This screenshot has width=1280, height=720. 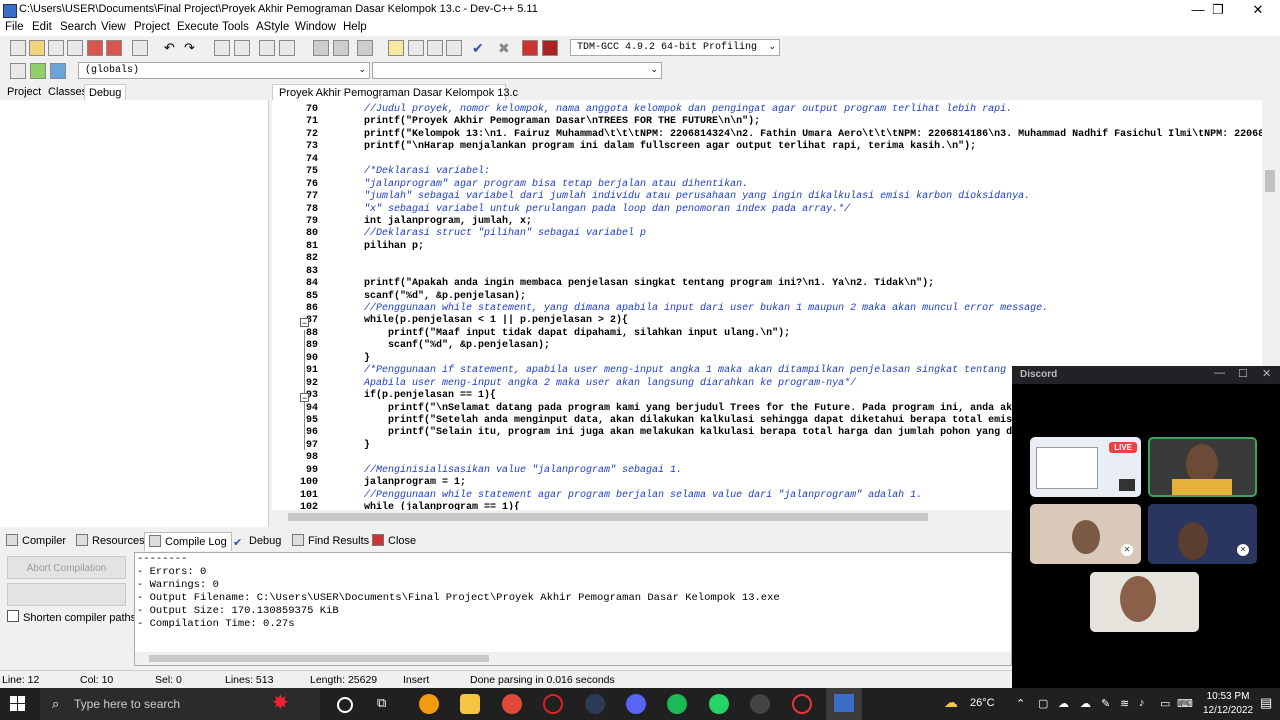 What do you see at coordinates (140, 48) in the screenshot?
I see `print-icon` at bounding box center [140, 48].